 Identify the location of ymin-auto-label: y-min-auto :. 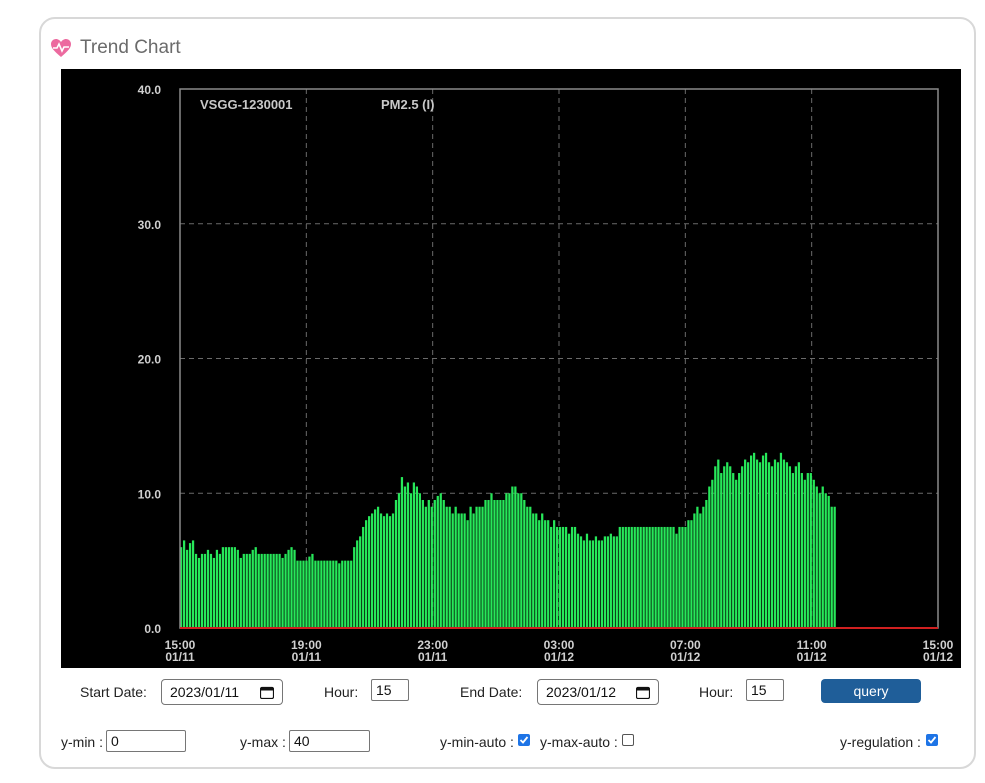
(477, 742).